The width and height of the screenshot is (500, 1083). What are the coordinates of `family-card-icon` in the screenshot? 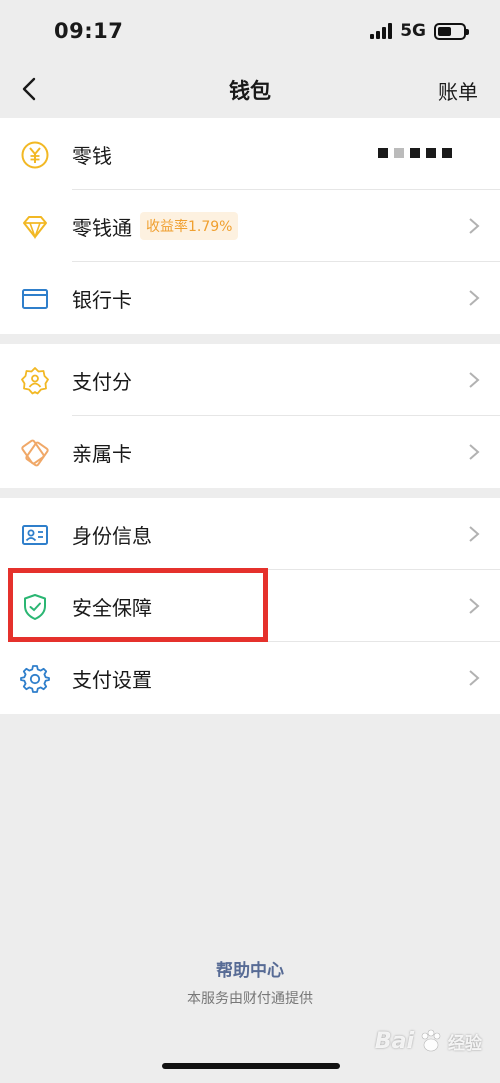 It's located at (35, 453).